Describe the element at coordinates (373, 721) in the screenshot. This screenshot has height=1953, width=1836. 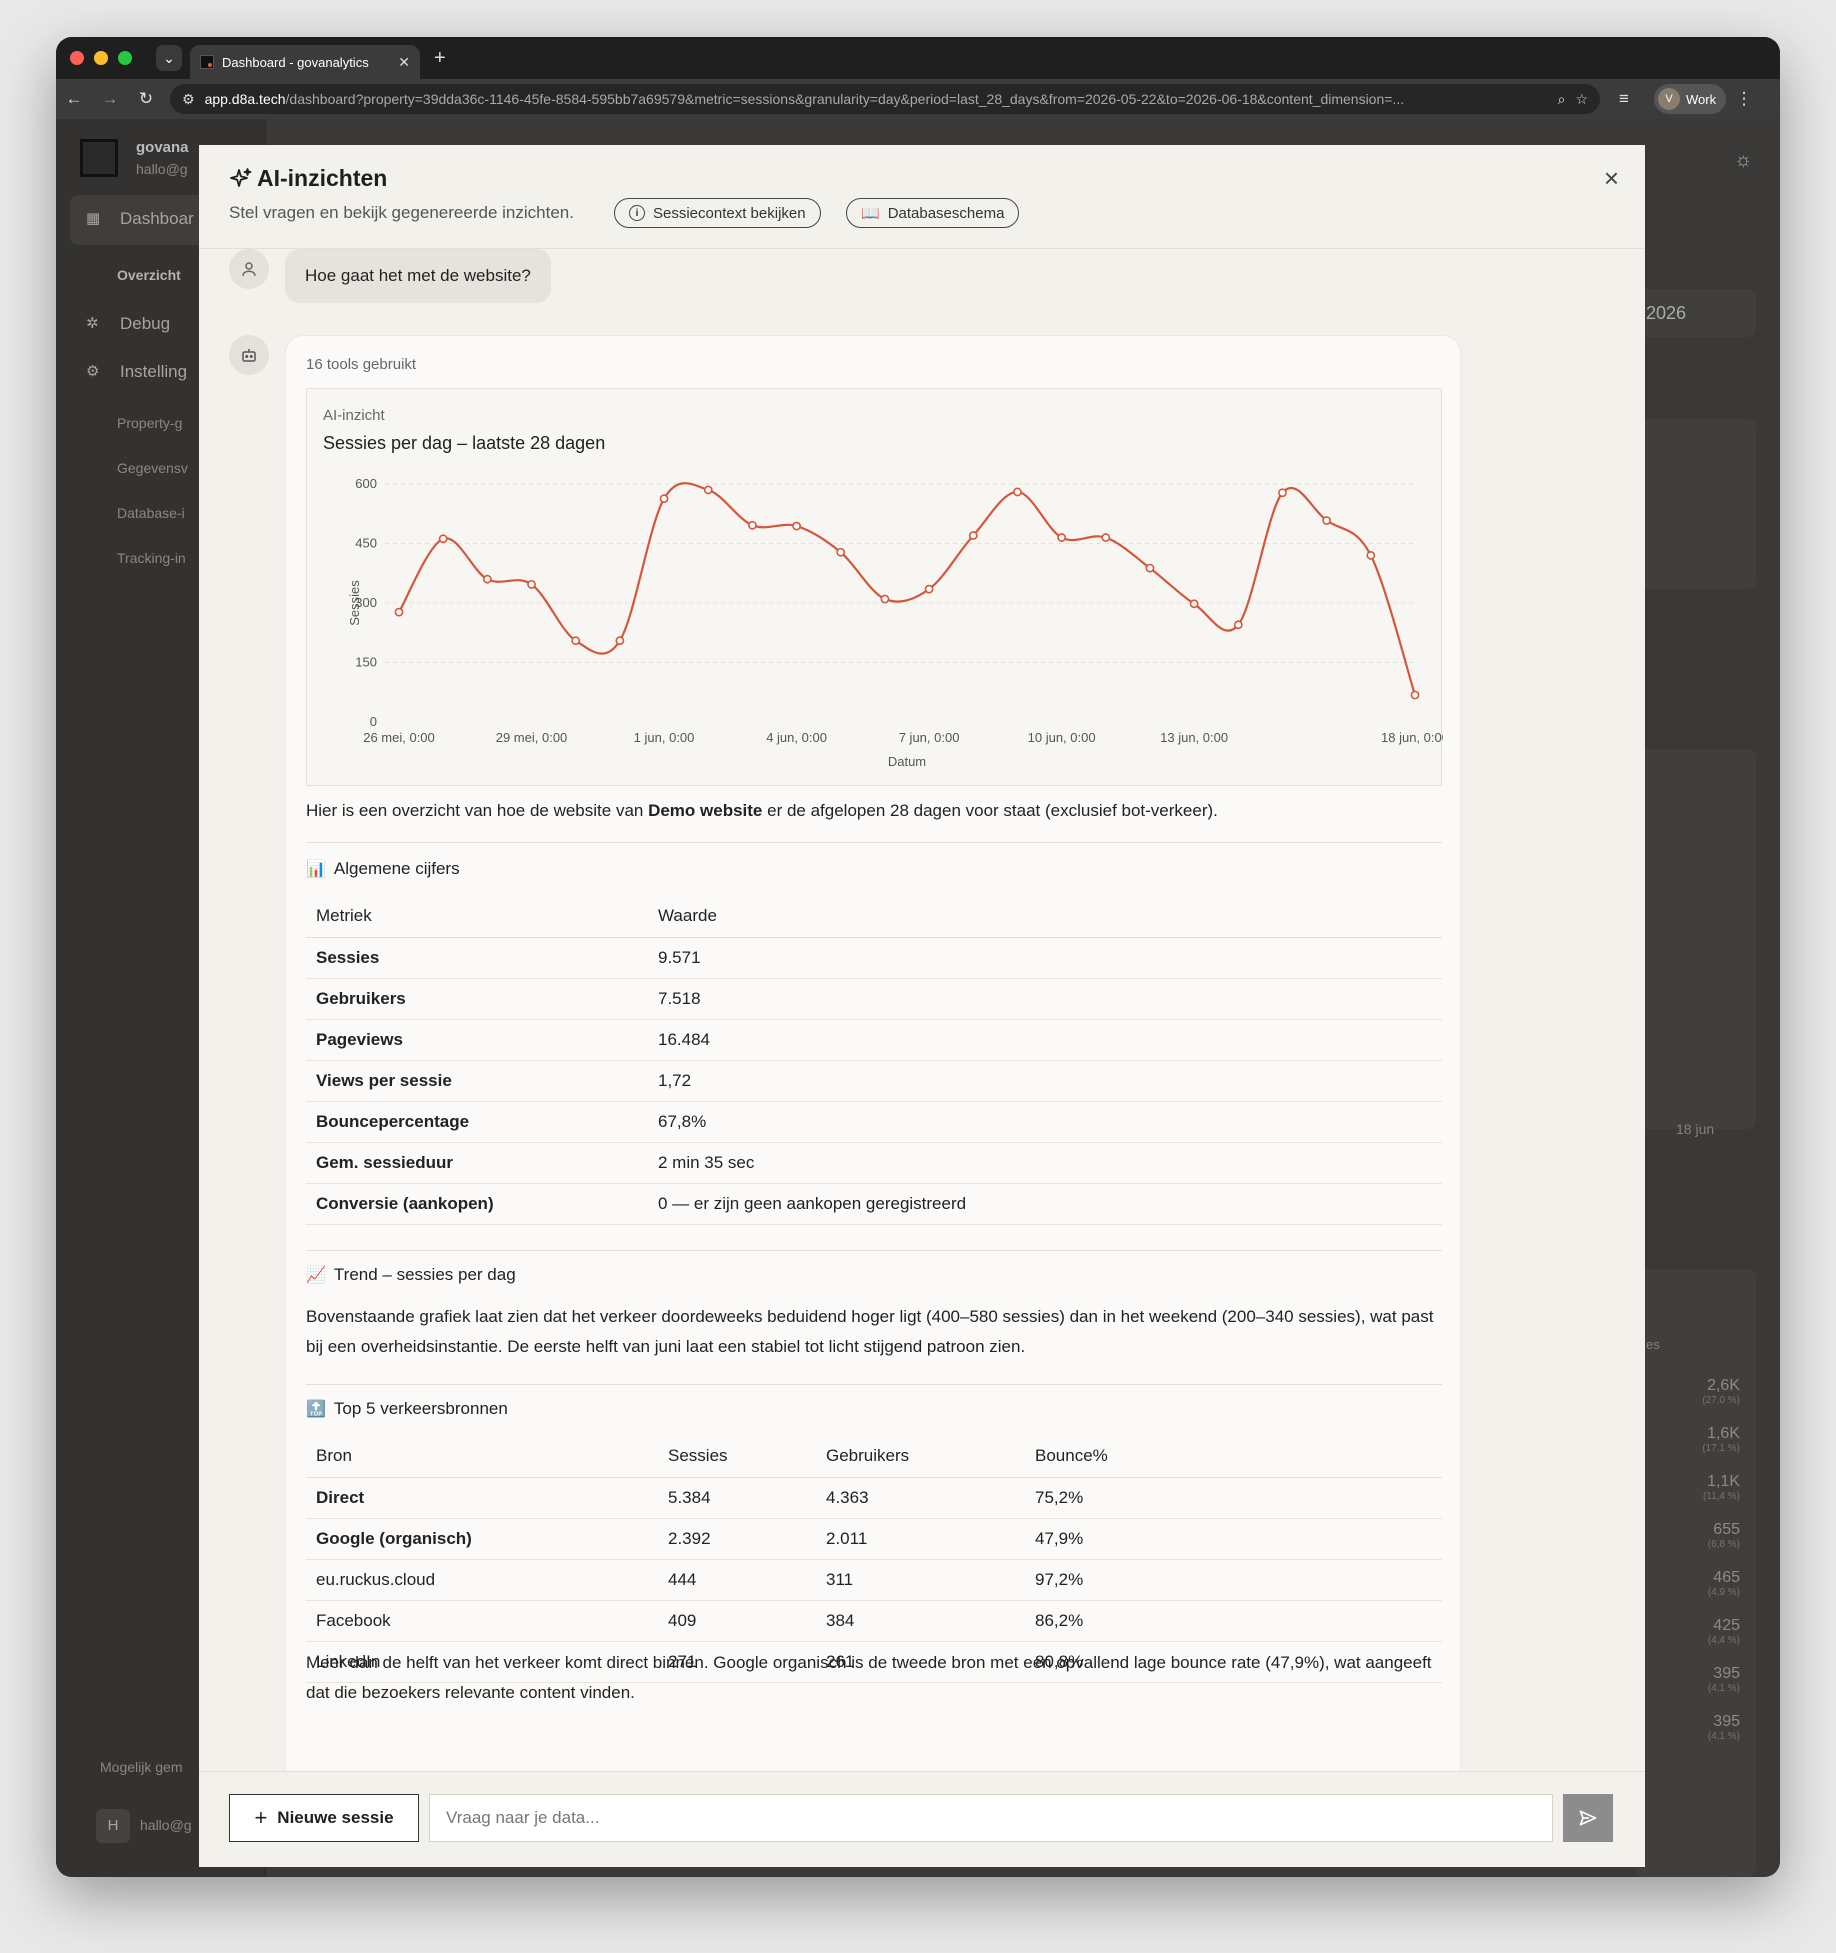
I see `y-tick-label: 0` at that location.